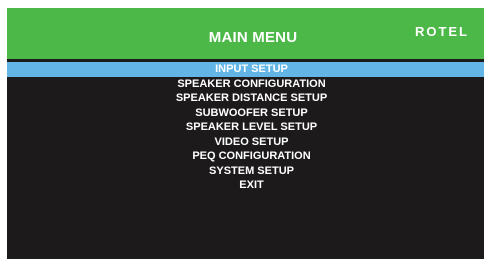 The image size is (490, 265). What do you see at coordinates (245, 84) in the screenshot?
I see `menu-item-speaker-configuration: SPEAKER CONFIGURATION` at bounding box center [245, 84].